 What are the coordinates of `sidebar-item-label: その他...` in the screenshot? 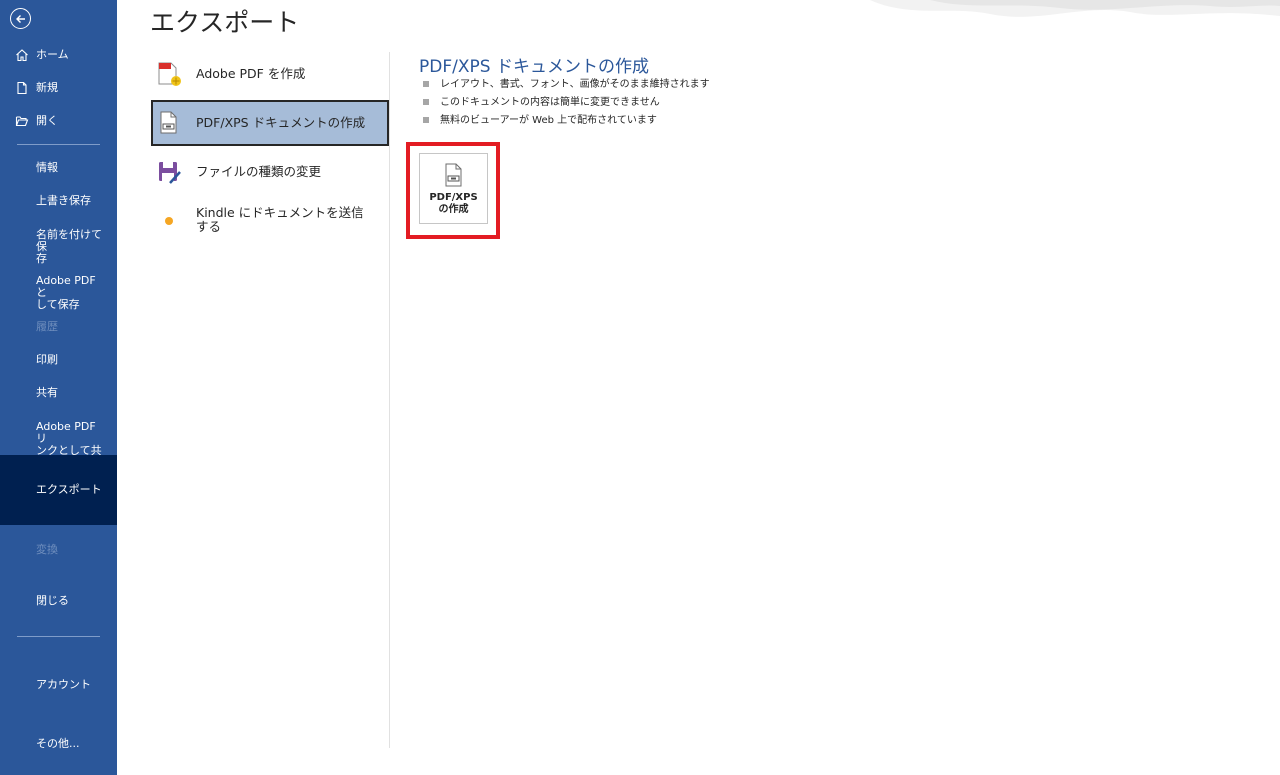 It's located at (58, 743).